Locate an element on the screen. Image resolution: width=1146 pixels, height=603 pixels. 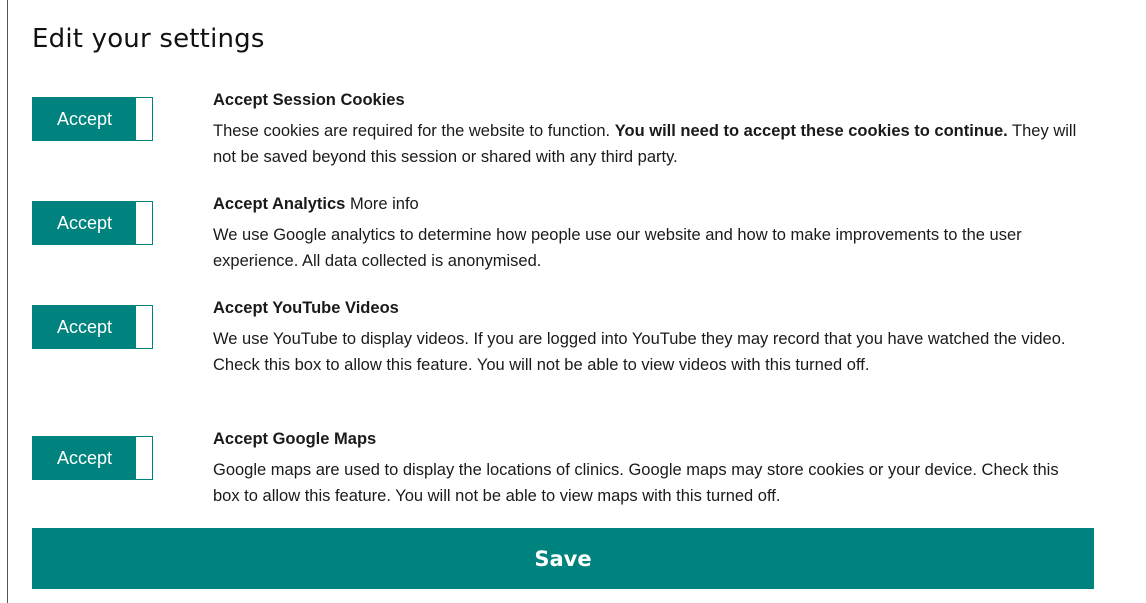
setting-heading: Accept Analytics More info is located at coordinates (648, 204).